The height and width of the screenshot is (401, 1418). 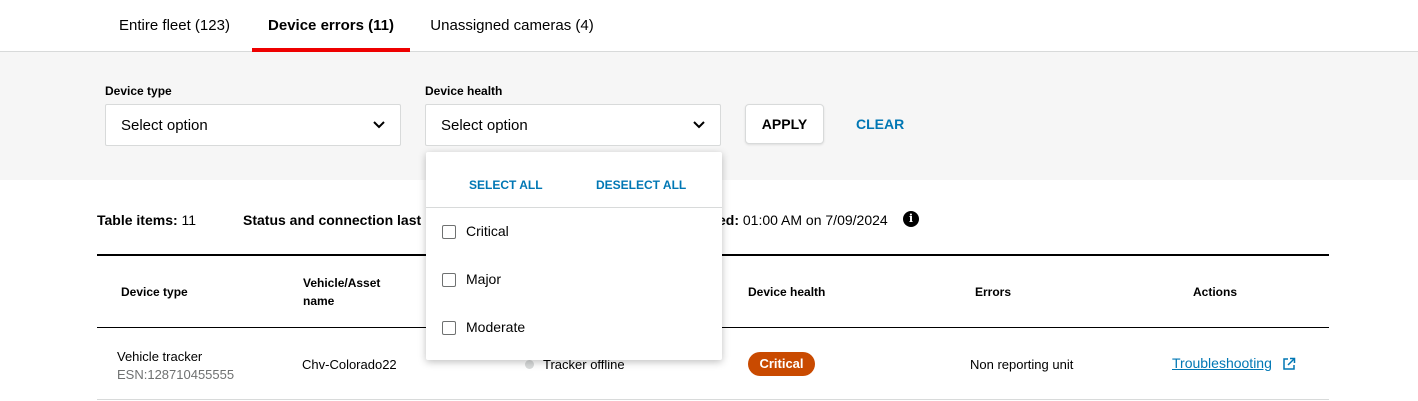 I want to click on select-all-button: SELECT ALL, so click(x=506, y=185).